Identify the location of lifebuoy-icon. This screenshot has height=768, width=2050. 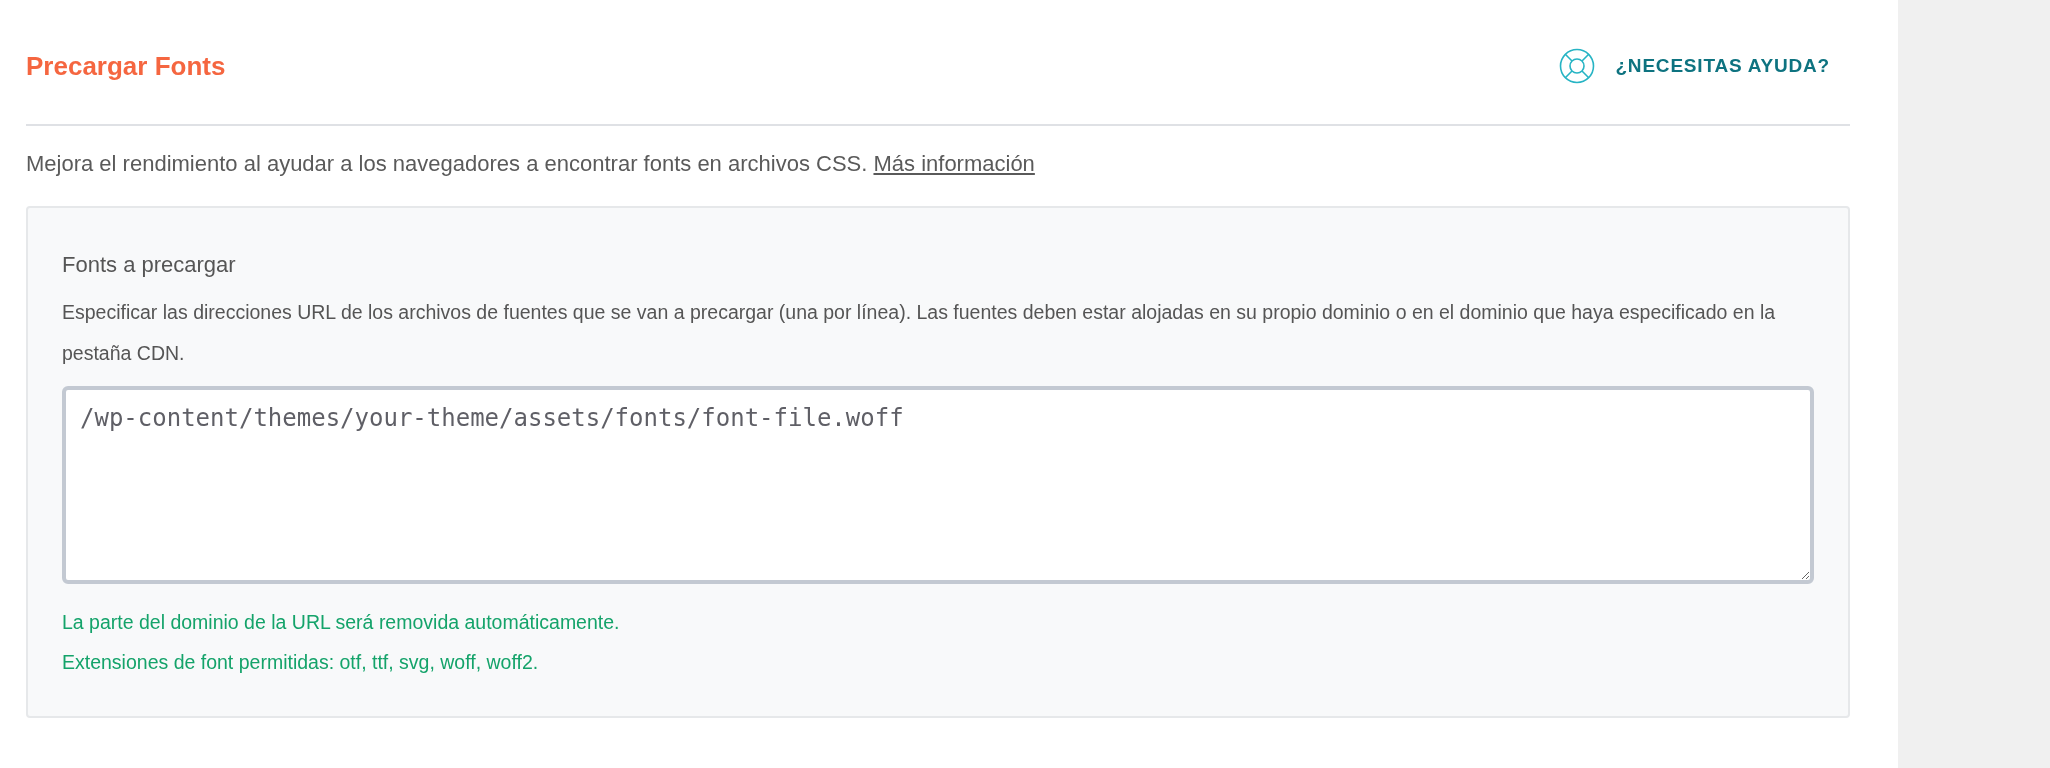
(1577, 66).